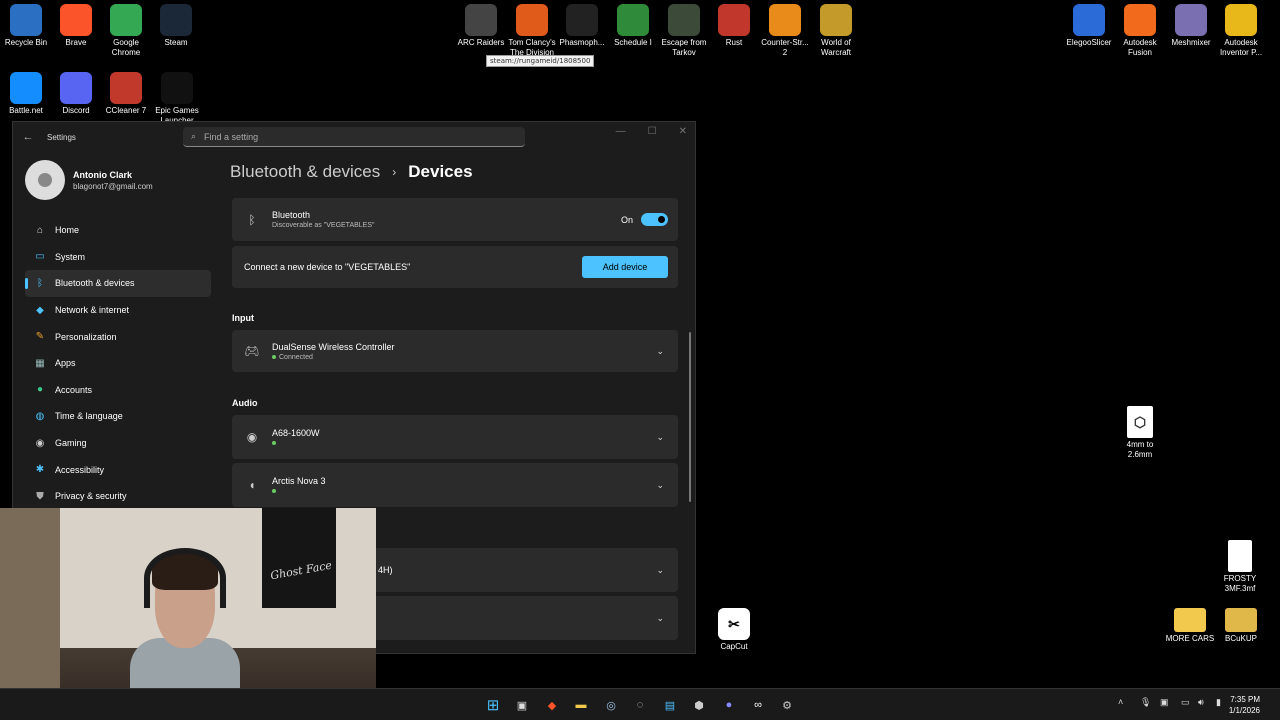 The height and width of the screenshot is (720, 1280). I want to click on add-device-button: Add device, so click(625, 267).